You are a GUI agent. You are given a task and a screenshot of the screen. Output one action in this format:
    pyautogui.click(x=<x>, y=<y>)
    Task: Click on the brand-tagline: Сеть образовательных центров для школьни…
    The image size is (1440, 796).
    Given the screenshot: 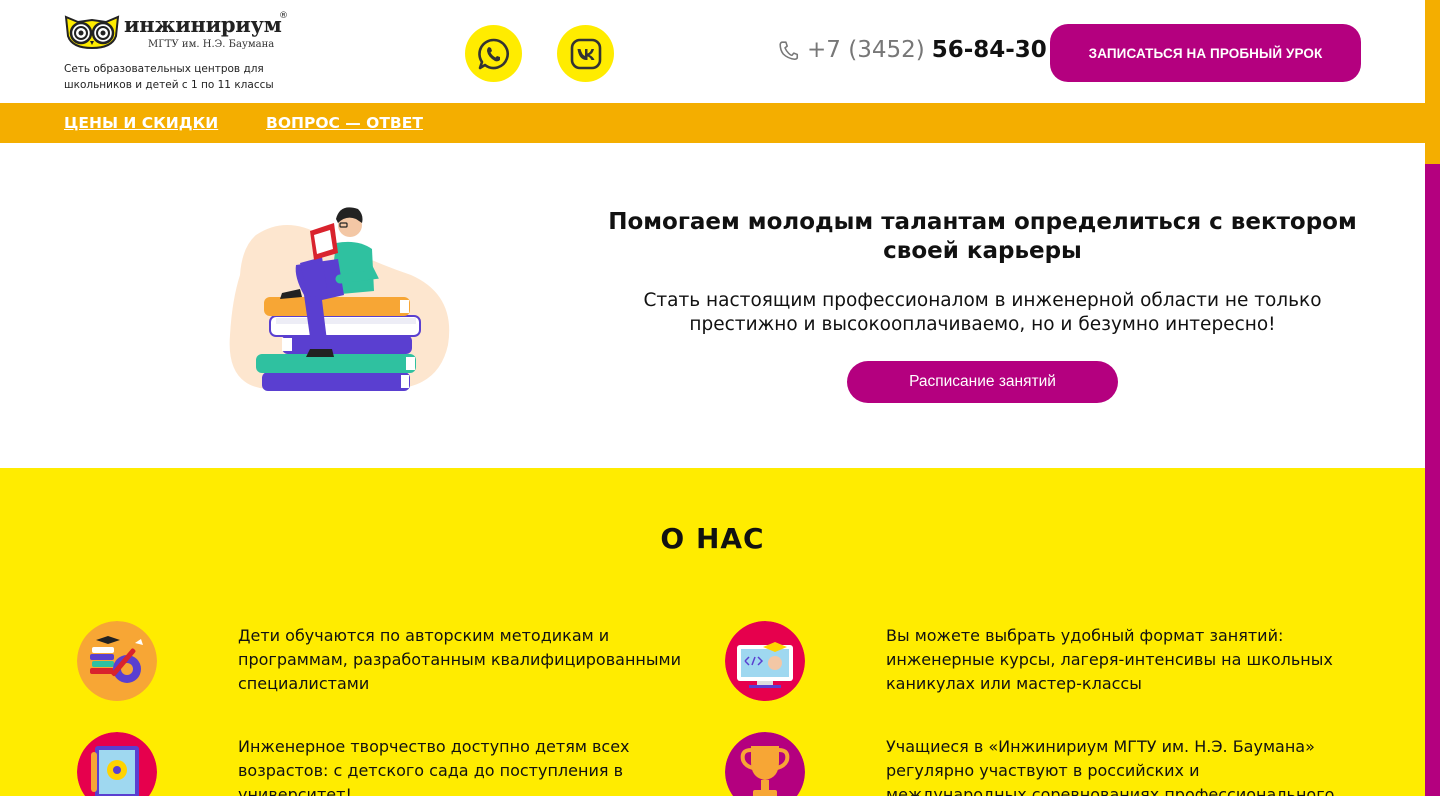 What is the action you would take?
    pyautogui.click(x=169, y=77)
    